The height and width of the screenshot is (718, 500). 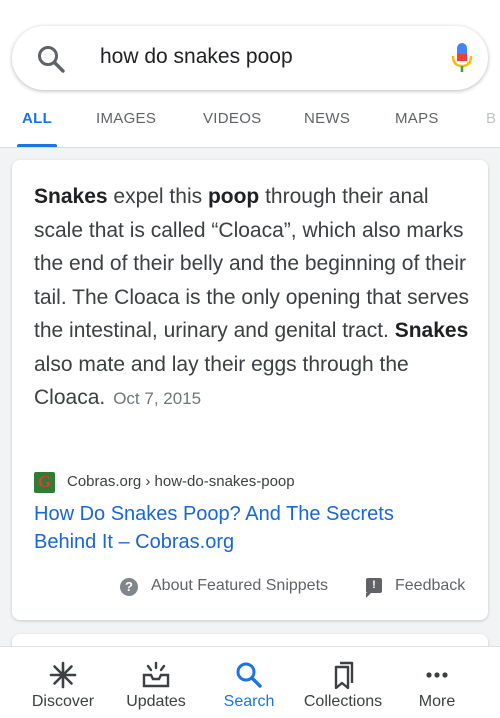 I want to click on nav-more: More, so click(x=437, y=682).